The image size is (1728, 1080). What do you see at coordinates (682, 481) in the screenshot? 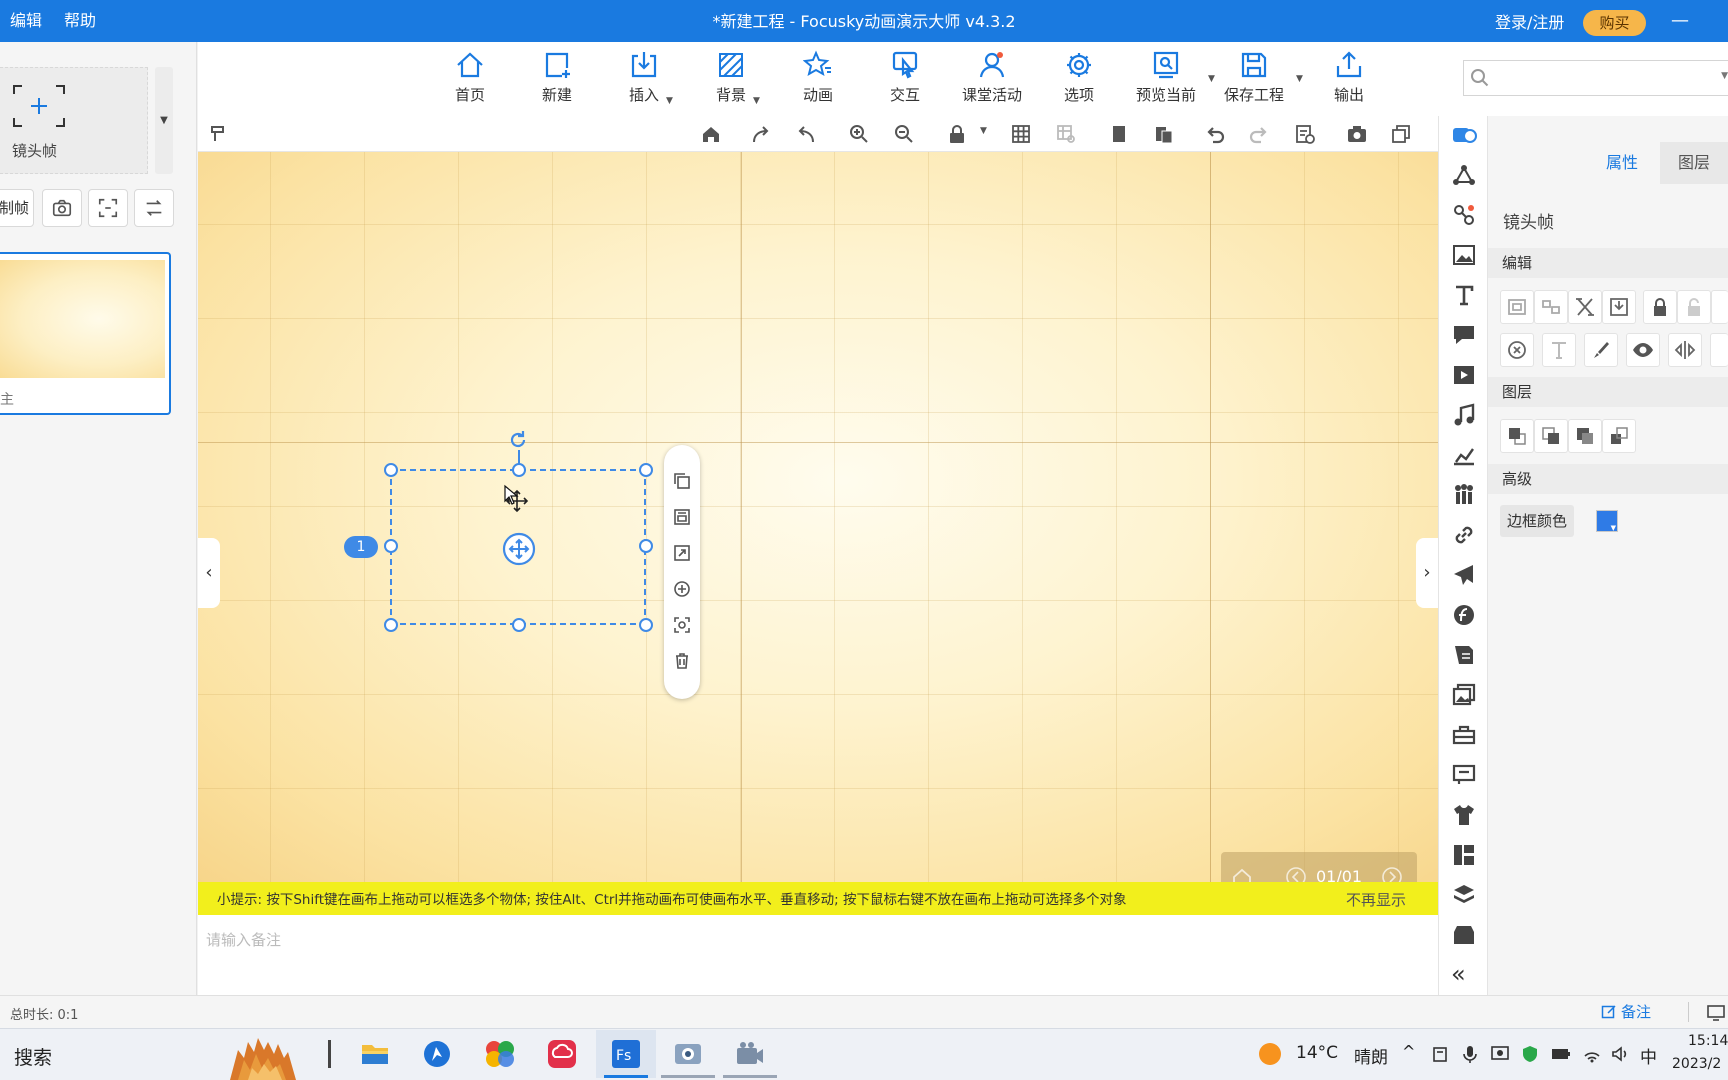
I see `frame-copy-icon` at bounding box center [682, 481].